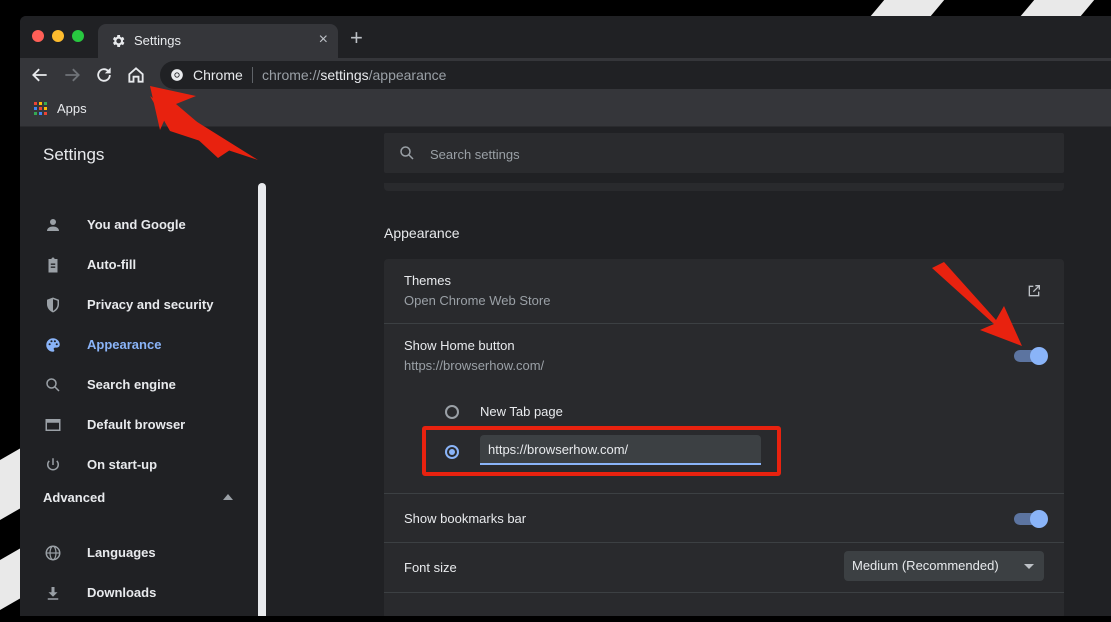  What do you see at coordinates (925, 565) in the screenshot?
I see `font-size-value: Medium (Recommended)` at bounding box center [925, 565].